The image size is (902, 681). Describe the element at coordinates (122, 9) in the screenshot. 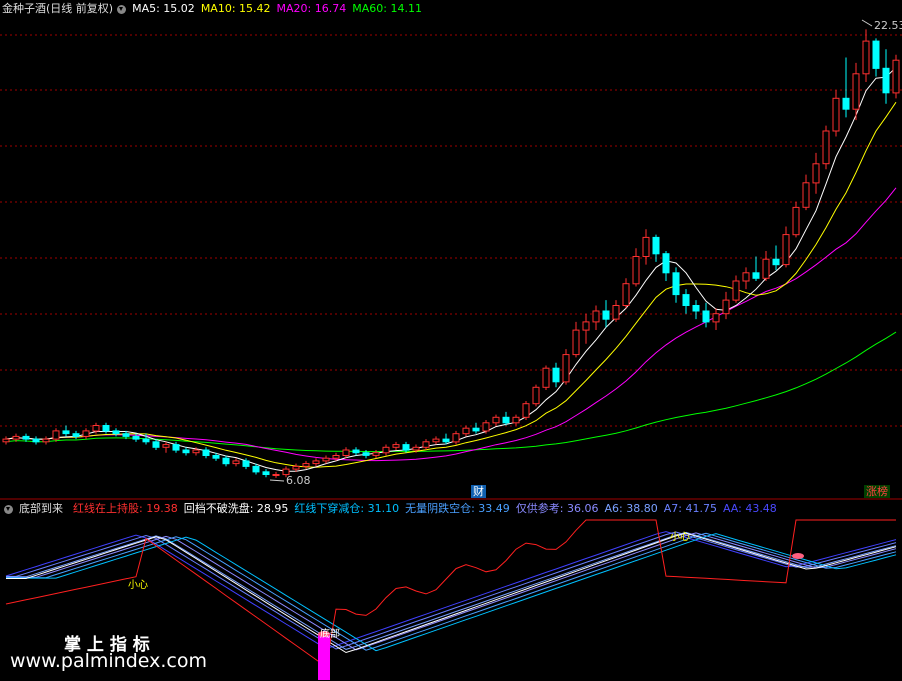

I see `settings-dropdown-icon` at that location.